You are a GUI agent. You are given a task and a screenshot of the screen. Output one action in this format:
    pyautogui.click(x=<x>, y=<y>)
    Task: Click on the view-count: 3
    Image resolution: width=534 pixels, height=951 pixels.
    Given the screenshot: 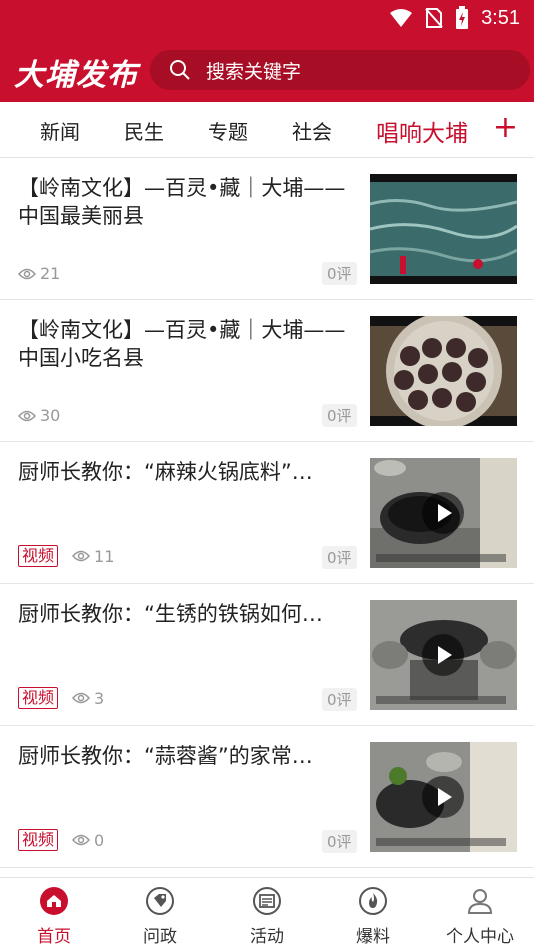 What is the action you would take?
    pyautogui.click(x=99, y=698)
    